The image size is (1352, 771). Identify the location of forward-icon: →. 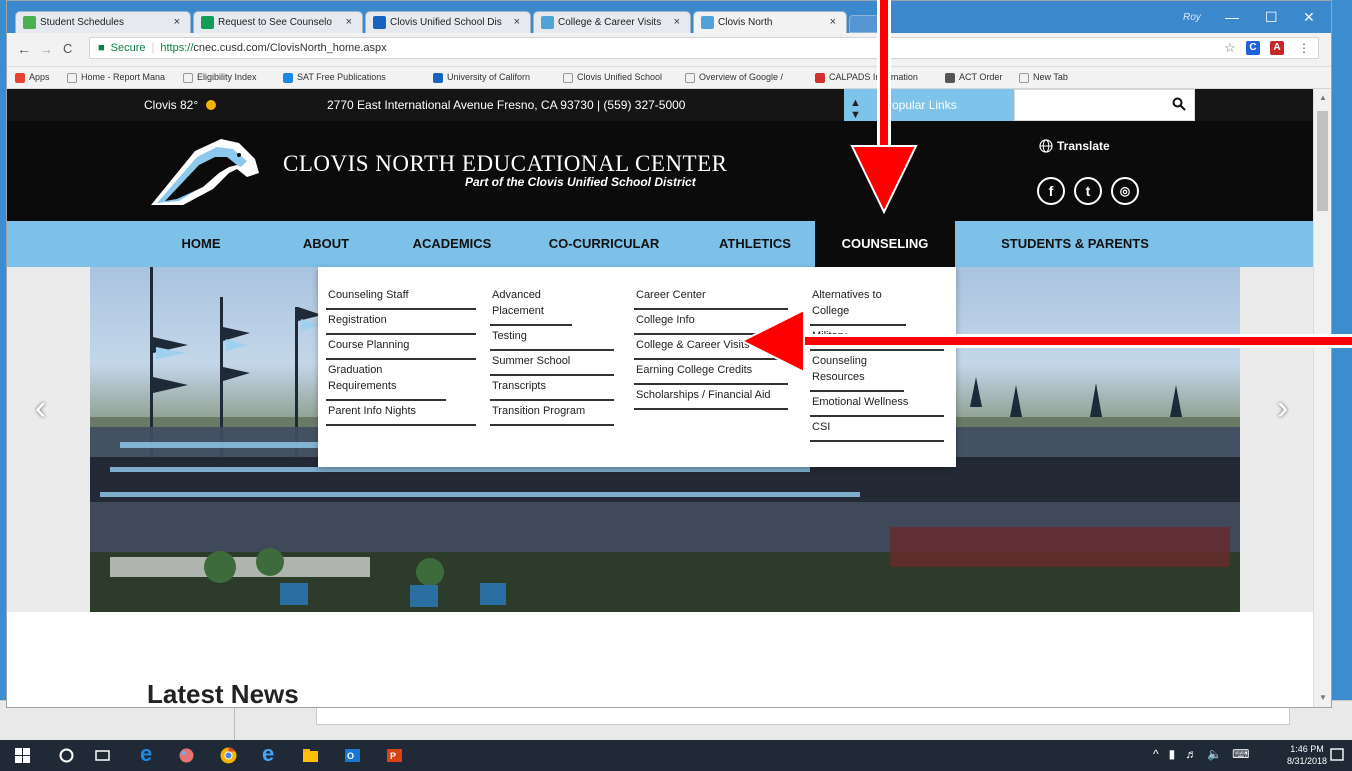
(46, 49).